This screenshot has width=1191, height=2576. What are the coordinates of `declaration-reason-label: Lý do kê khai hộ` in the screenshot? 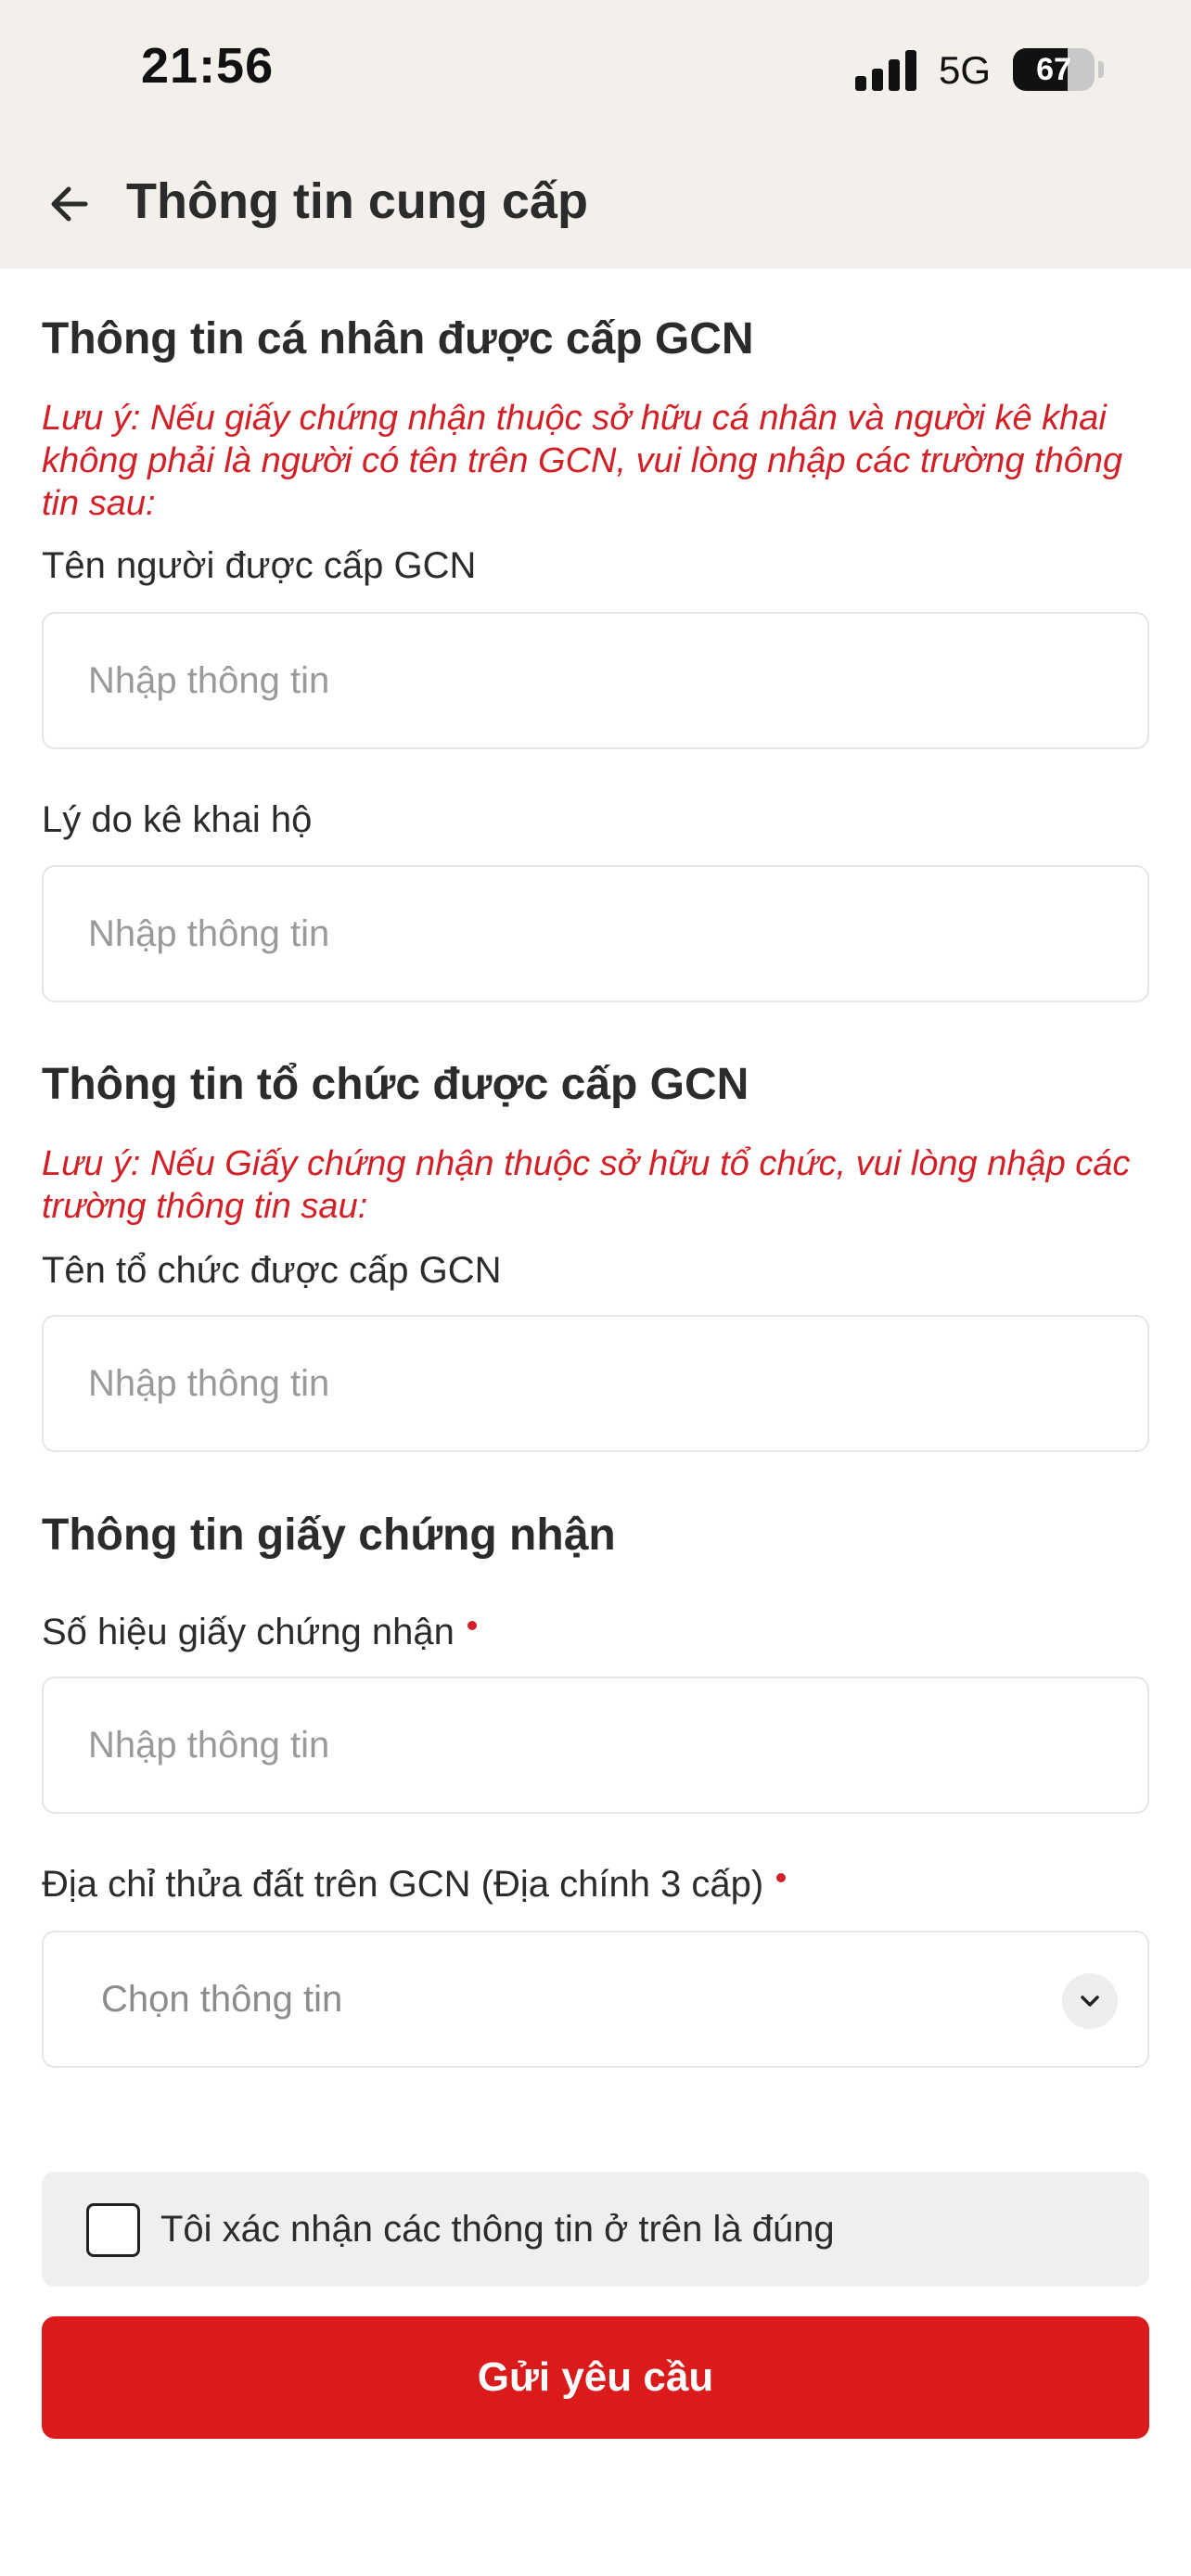 It's located at (177, 819).